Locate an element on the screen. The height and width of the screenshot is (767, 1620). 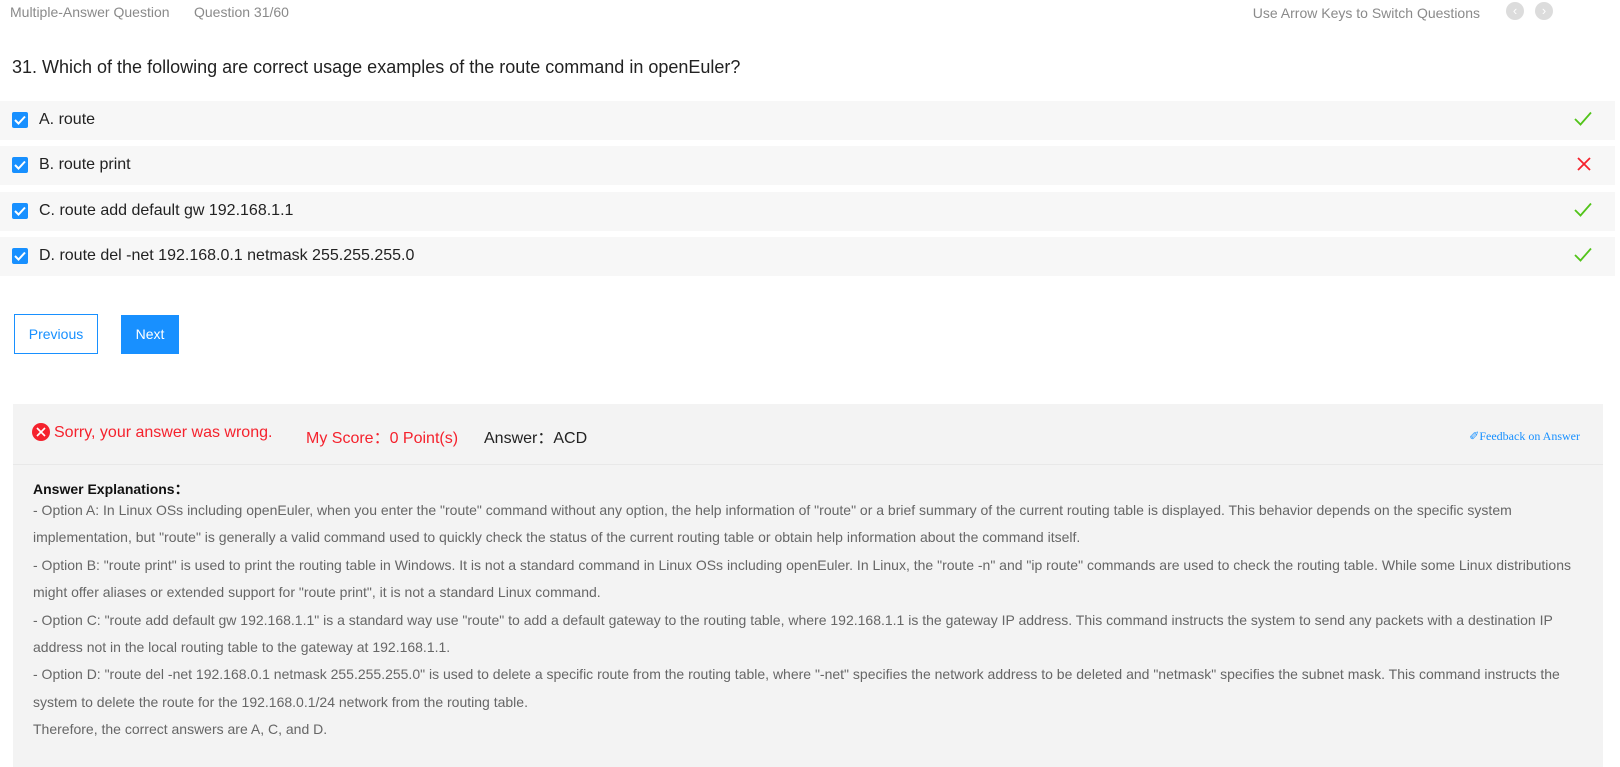
error-icon is located at coordinates (41, 432).